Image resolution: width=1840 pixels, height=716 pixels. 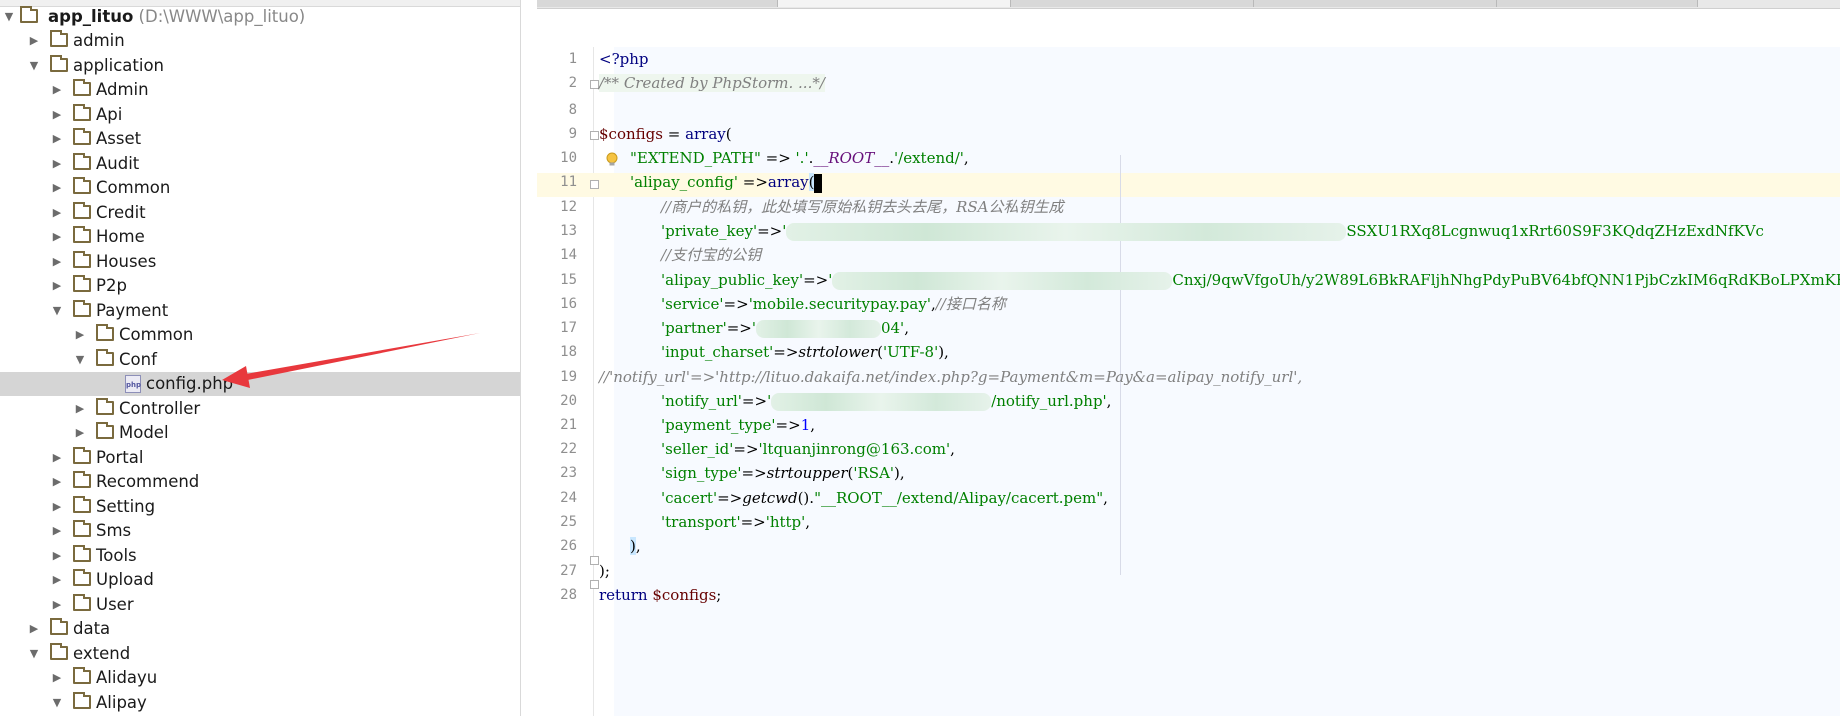 What do you see at coordinates (886, 401) in the screenshot?
I see `code-line-20: 'notify_url'=>'/notify_url.php',` at bounding box center [886, 401].